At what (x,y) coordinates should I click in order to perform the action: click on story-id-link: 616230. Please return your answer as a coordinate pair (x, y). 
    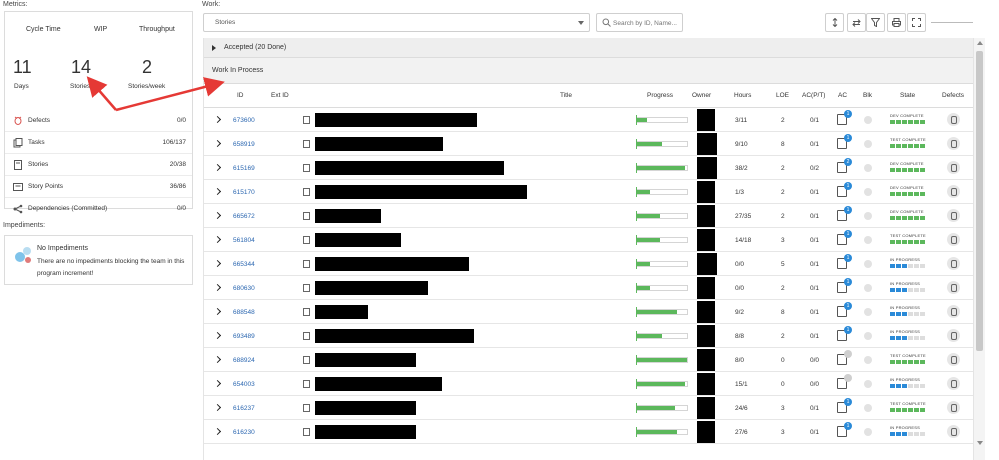
    Looking at the image, I should click on (244, 432).